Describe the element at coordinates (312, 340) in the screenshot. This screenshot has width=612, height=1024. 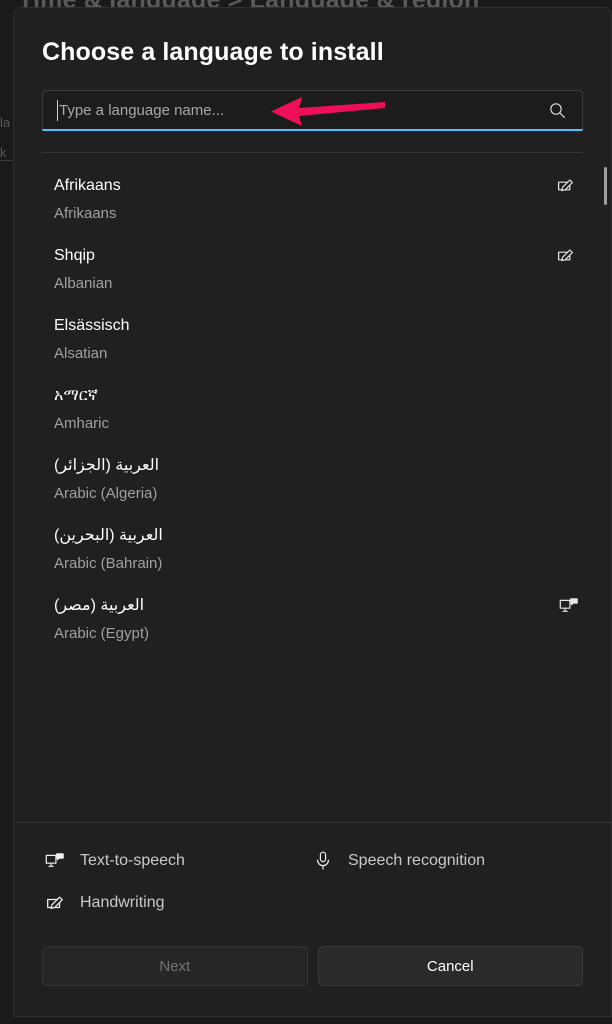
I see `list-item: Elsässisch Alsatian` at that location.